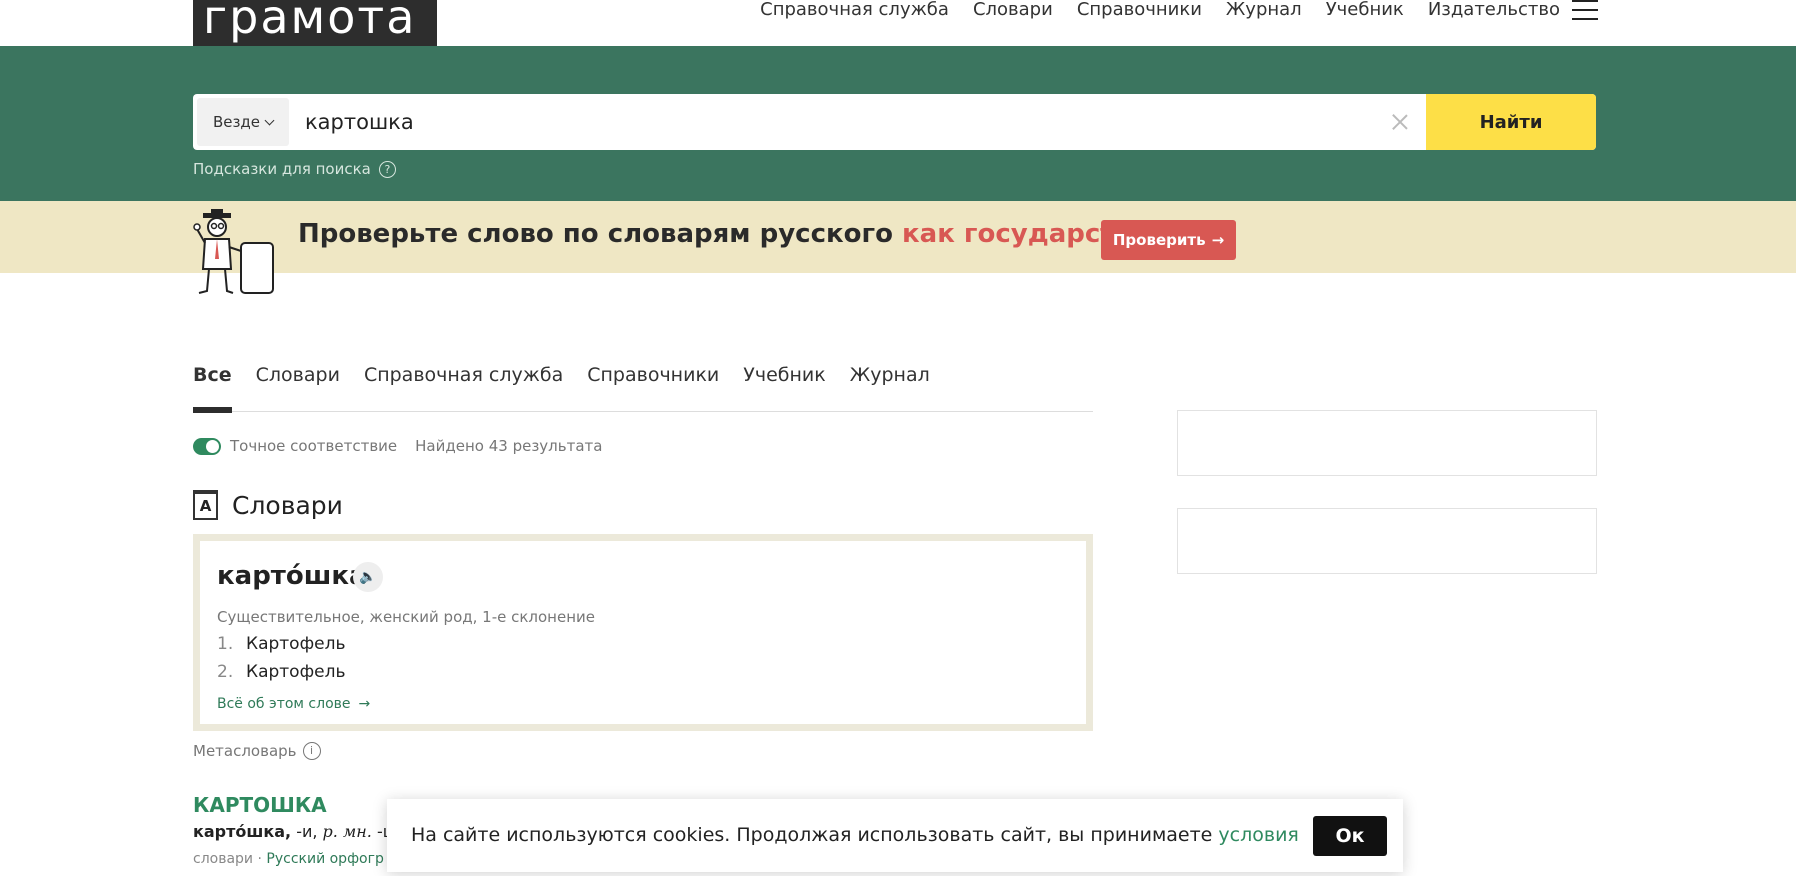 The width and height of the screenshot is (1796, 876). What do you see at coordinates (307, 831) in the screenshot?
I see `entry-grammar: -и,` at bounding box center [307, 831].